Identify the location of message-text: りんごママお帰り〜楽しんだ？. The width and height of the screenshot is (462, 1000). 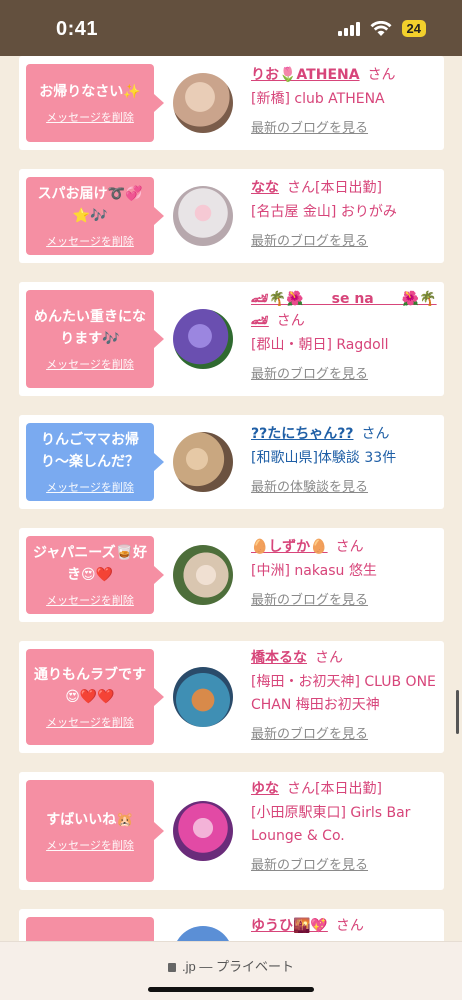
(90, 451).